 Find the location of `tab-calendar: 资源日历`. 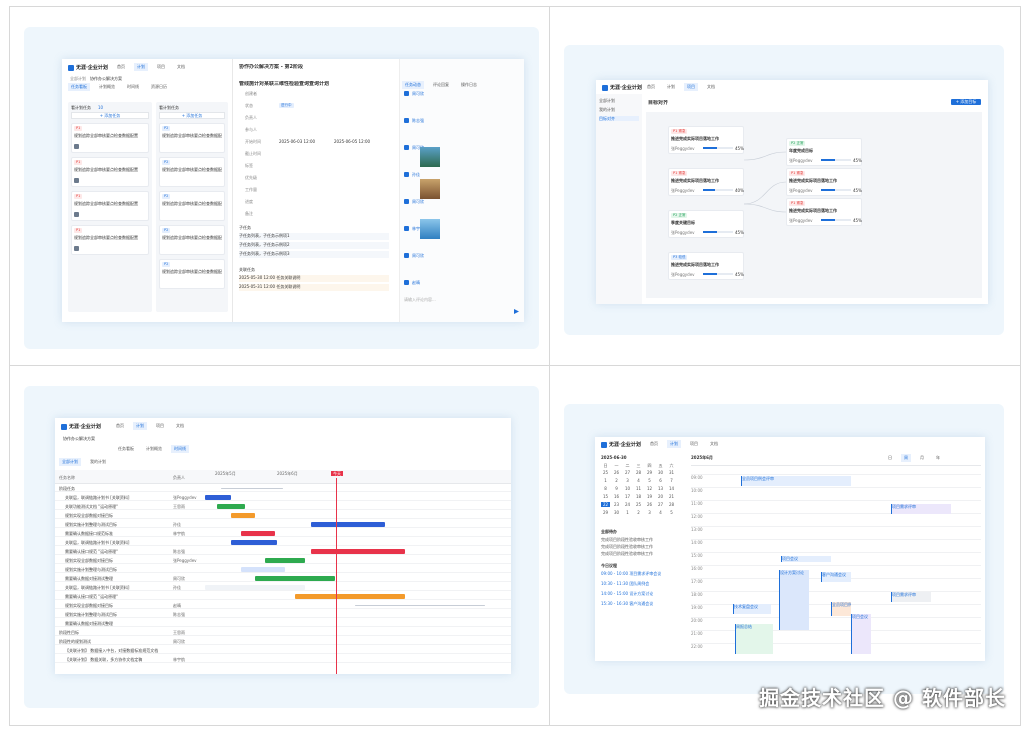

tab-calendar: 资源日历 is located at coordinates (159, 87).